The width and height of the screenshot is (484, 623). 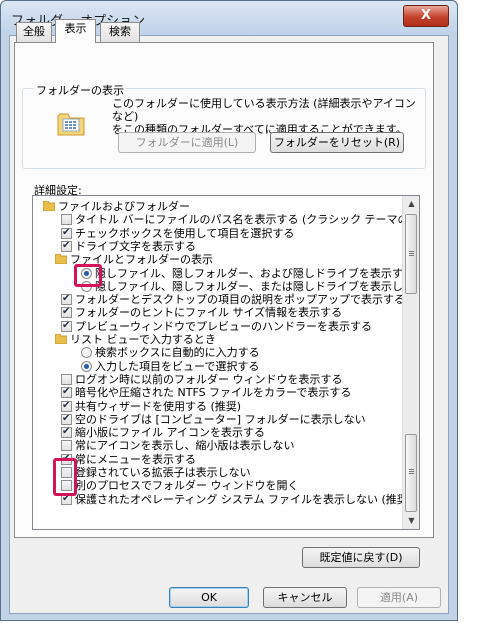 What do you see at coordinates (361, 557) in the screenshot?
I see `restore-defaults-button: 既定値に戻す(D)` at bounding box center [361, 557].